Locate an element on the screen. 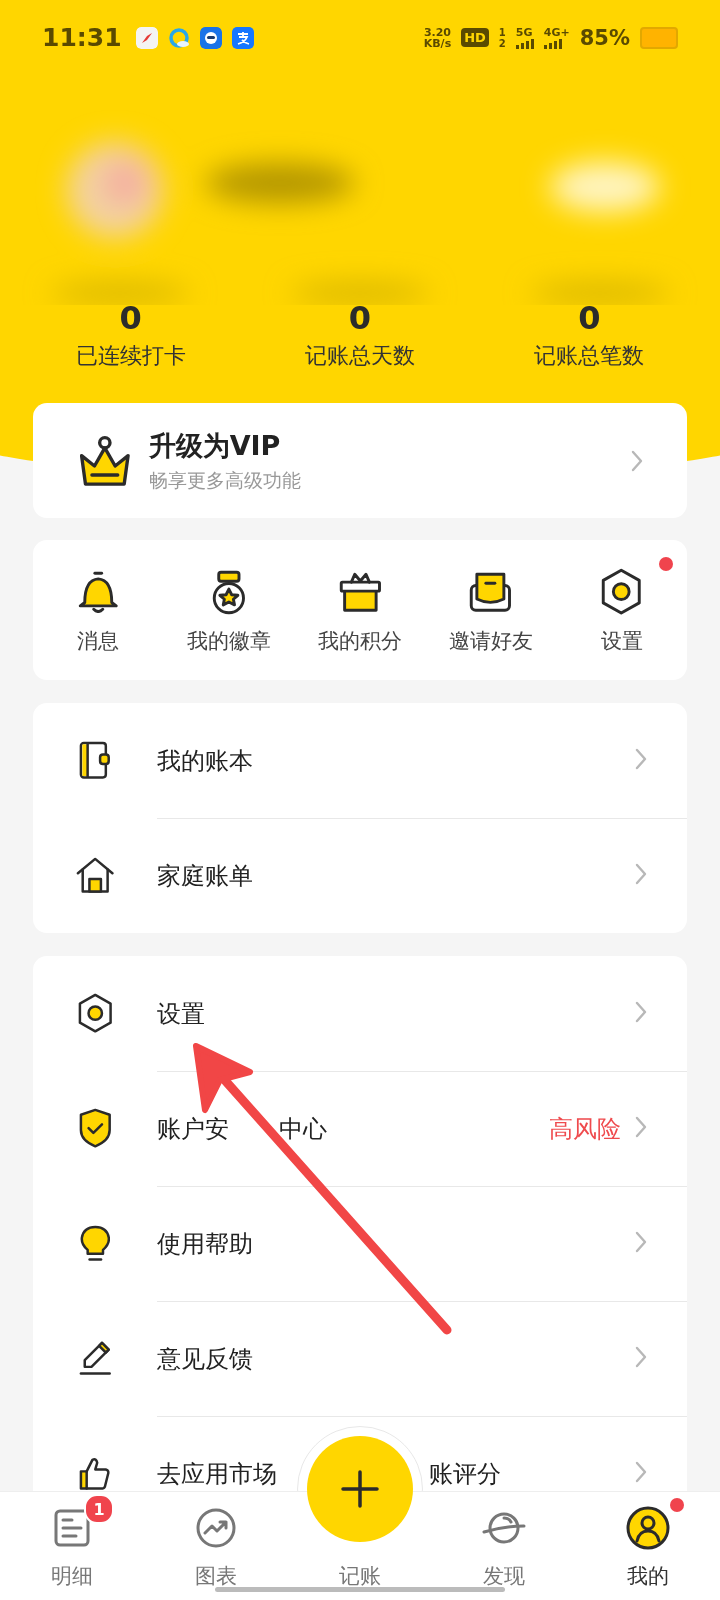 The width and height of the screenshot is (720, 1600). envelope-icon is located at coordinates (491, 592).